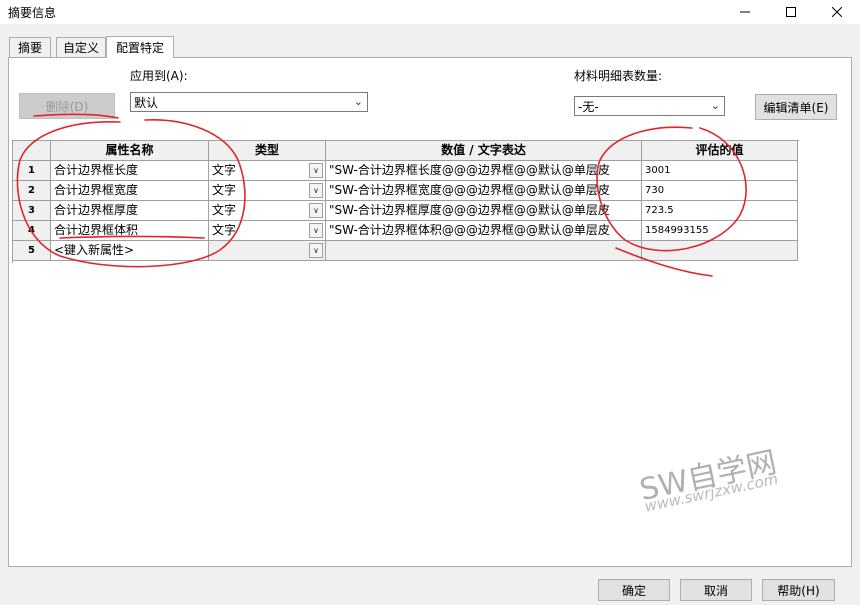 Image resolution: width=860 pixels, height=605 pixels. Describe the element at coordinates (664, 262) in the screenshot. I see `annotation-tail-right` at that location.